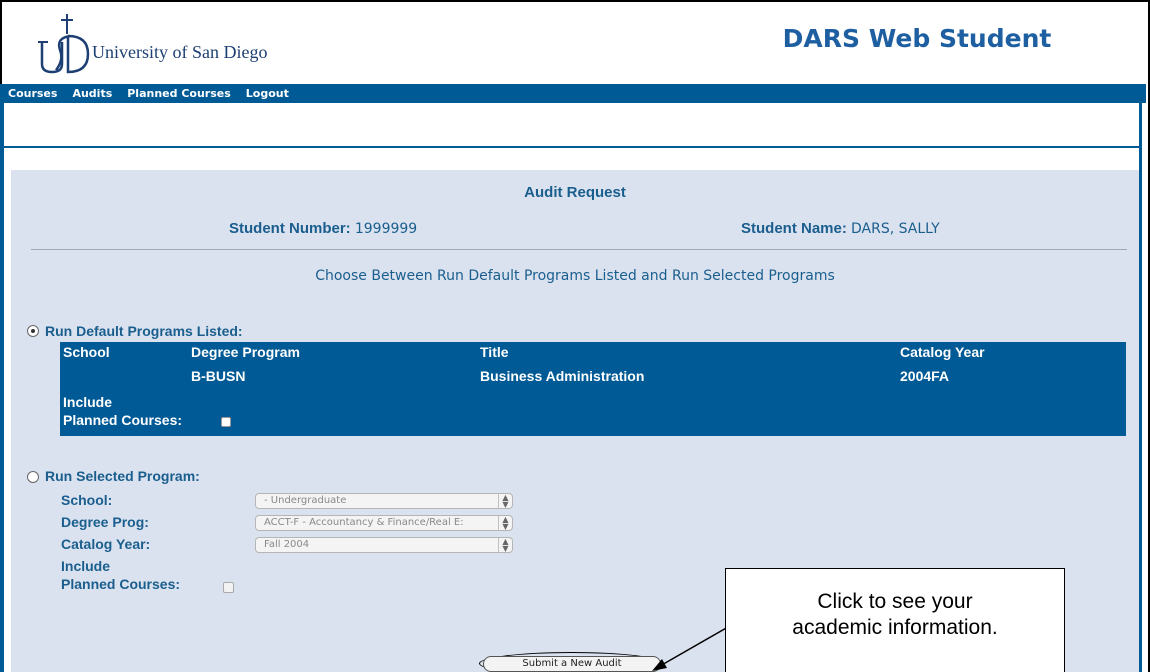 The image size is (1150, 672). I want to click on header: University of San Diego DARS Web Student, so click(573, 42).